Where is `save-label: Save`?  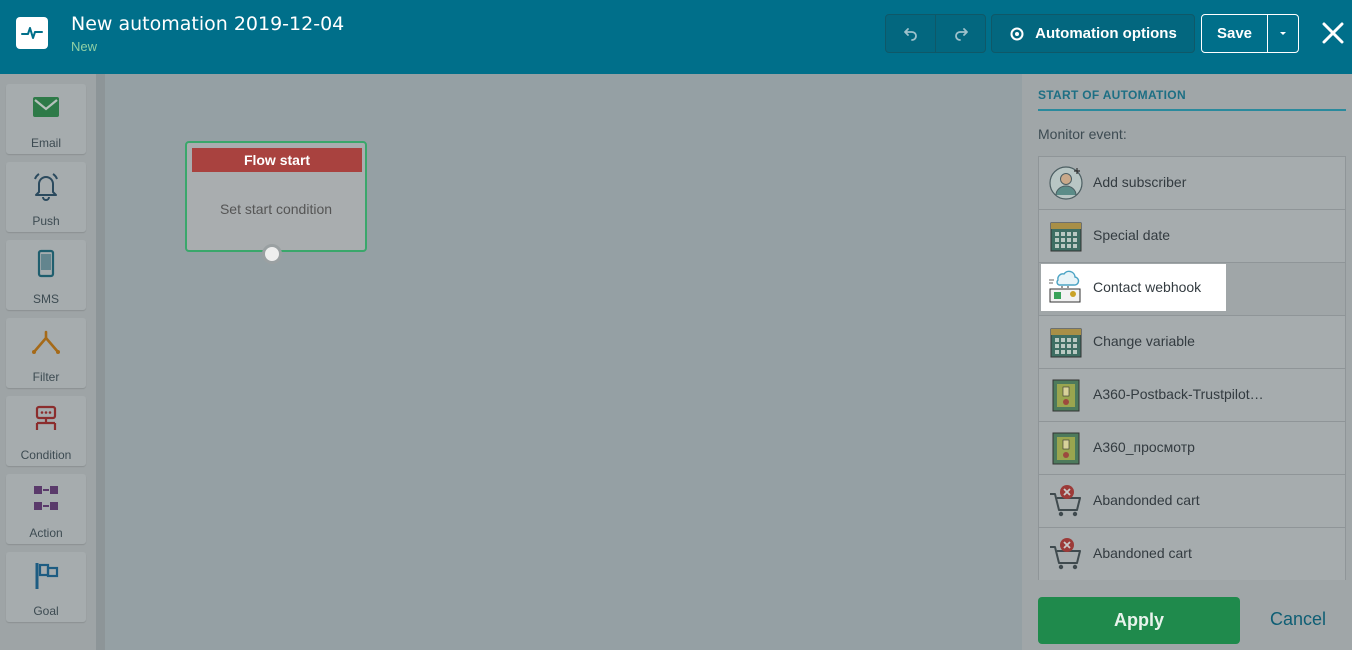 save-label: Save is located at coordinates (1234, 33).